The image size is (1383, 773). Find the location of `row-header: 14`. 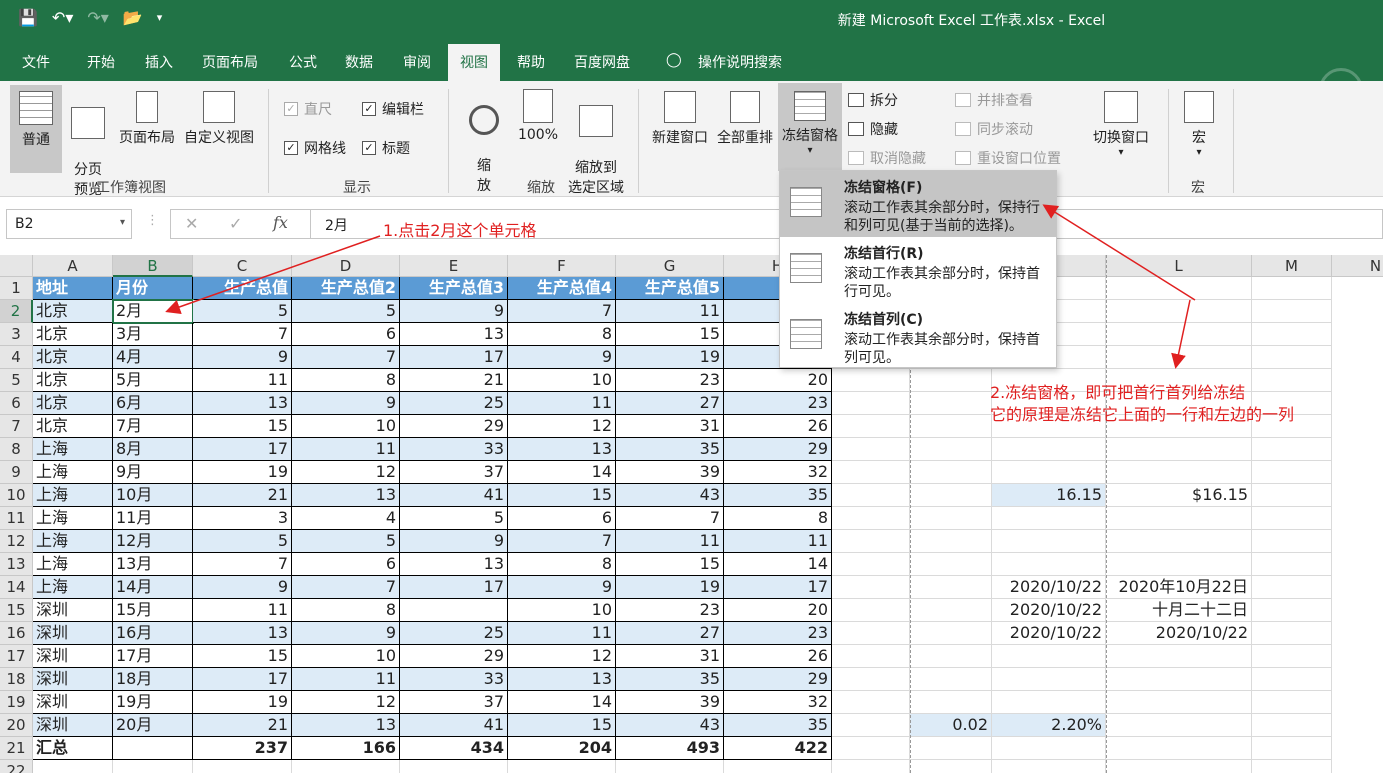

row-header: 14 is located at coordinates (16, 587).